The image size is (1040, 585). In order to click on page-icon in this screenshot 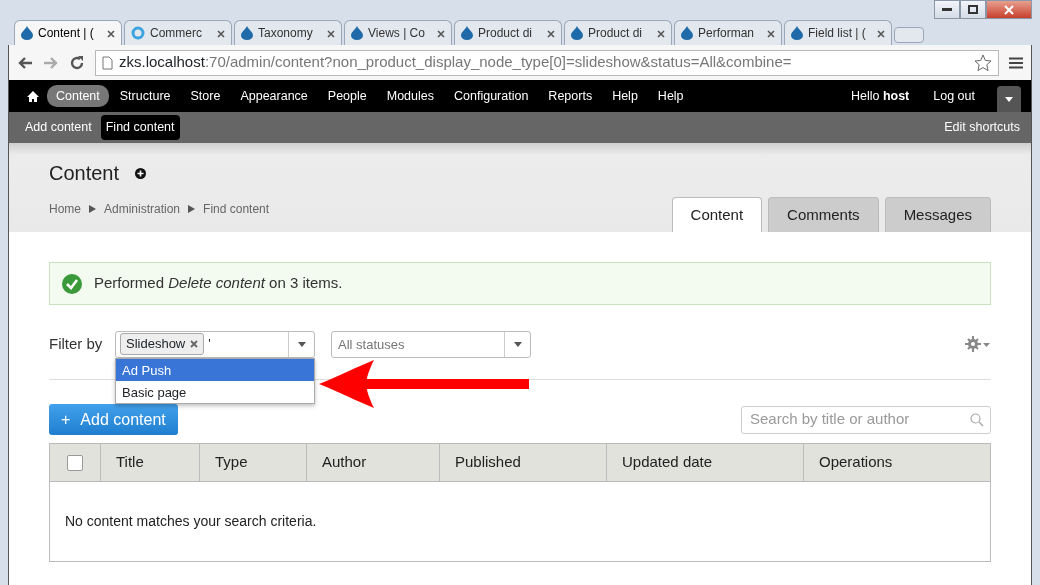, I will do `click(107, 62)`.